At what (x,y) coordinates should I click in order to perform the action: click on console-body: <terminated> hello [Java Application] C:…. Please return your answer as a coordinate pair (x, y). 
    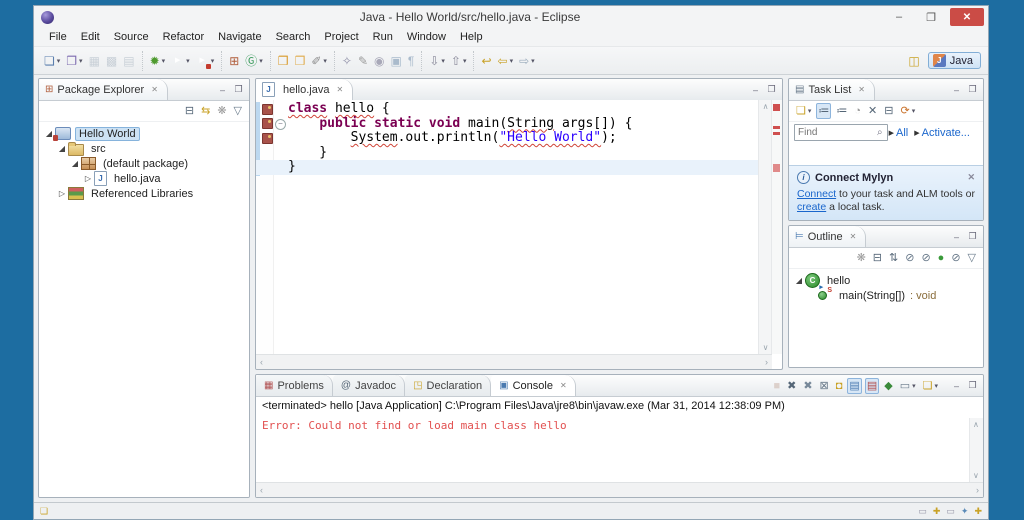
    Looking at the image, I should click on (619, 447).